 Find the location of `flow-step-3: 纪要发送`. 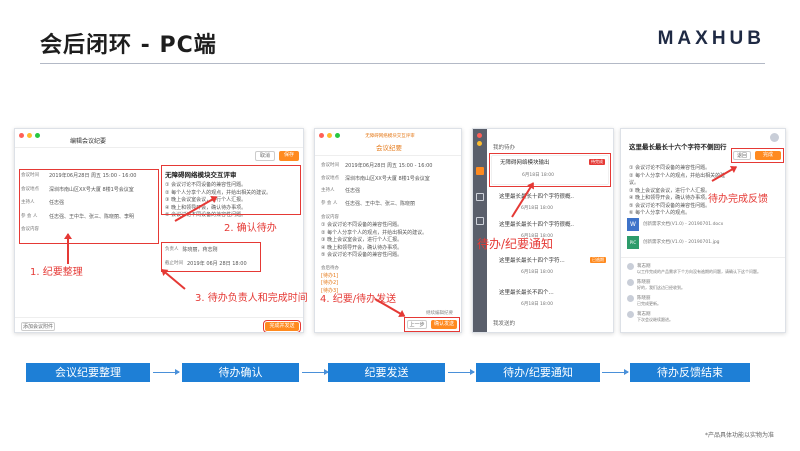

flow-step-3: 纪要发送 is located at coordinates (386, 372).